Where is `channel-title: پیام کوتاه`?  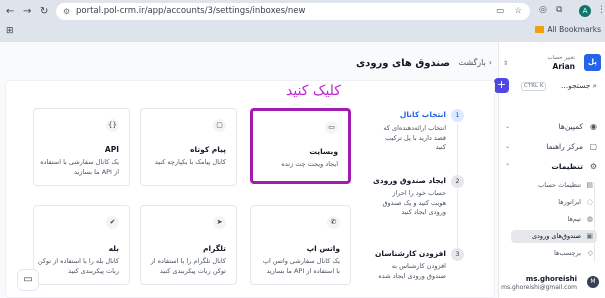
channel-title: پیام کوتاه is located at coordinates (208, 149).